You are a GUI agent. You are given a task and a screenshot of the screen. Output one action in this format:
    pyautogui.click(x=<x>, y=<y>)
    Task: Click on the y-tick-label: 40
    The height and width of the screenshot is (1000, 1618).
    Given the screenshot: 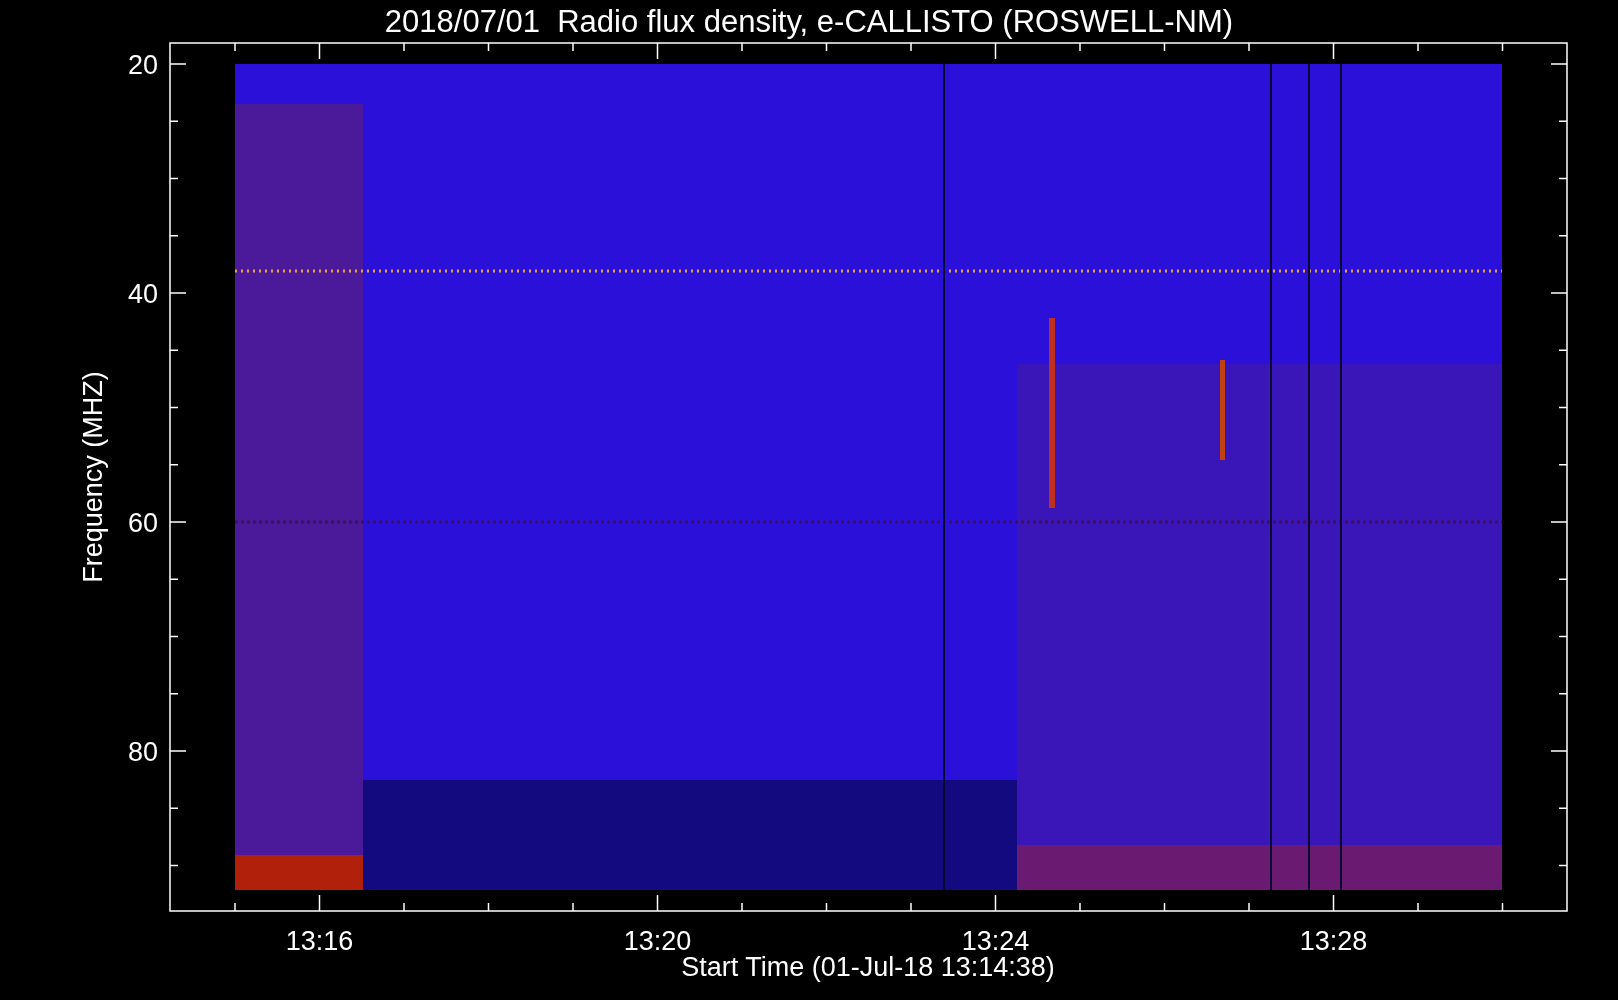 What is the action you would take?
    pyautogui.click(x=142, y=294)
    